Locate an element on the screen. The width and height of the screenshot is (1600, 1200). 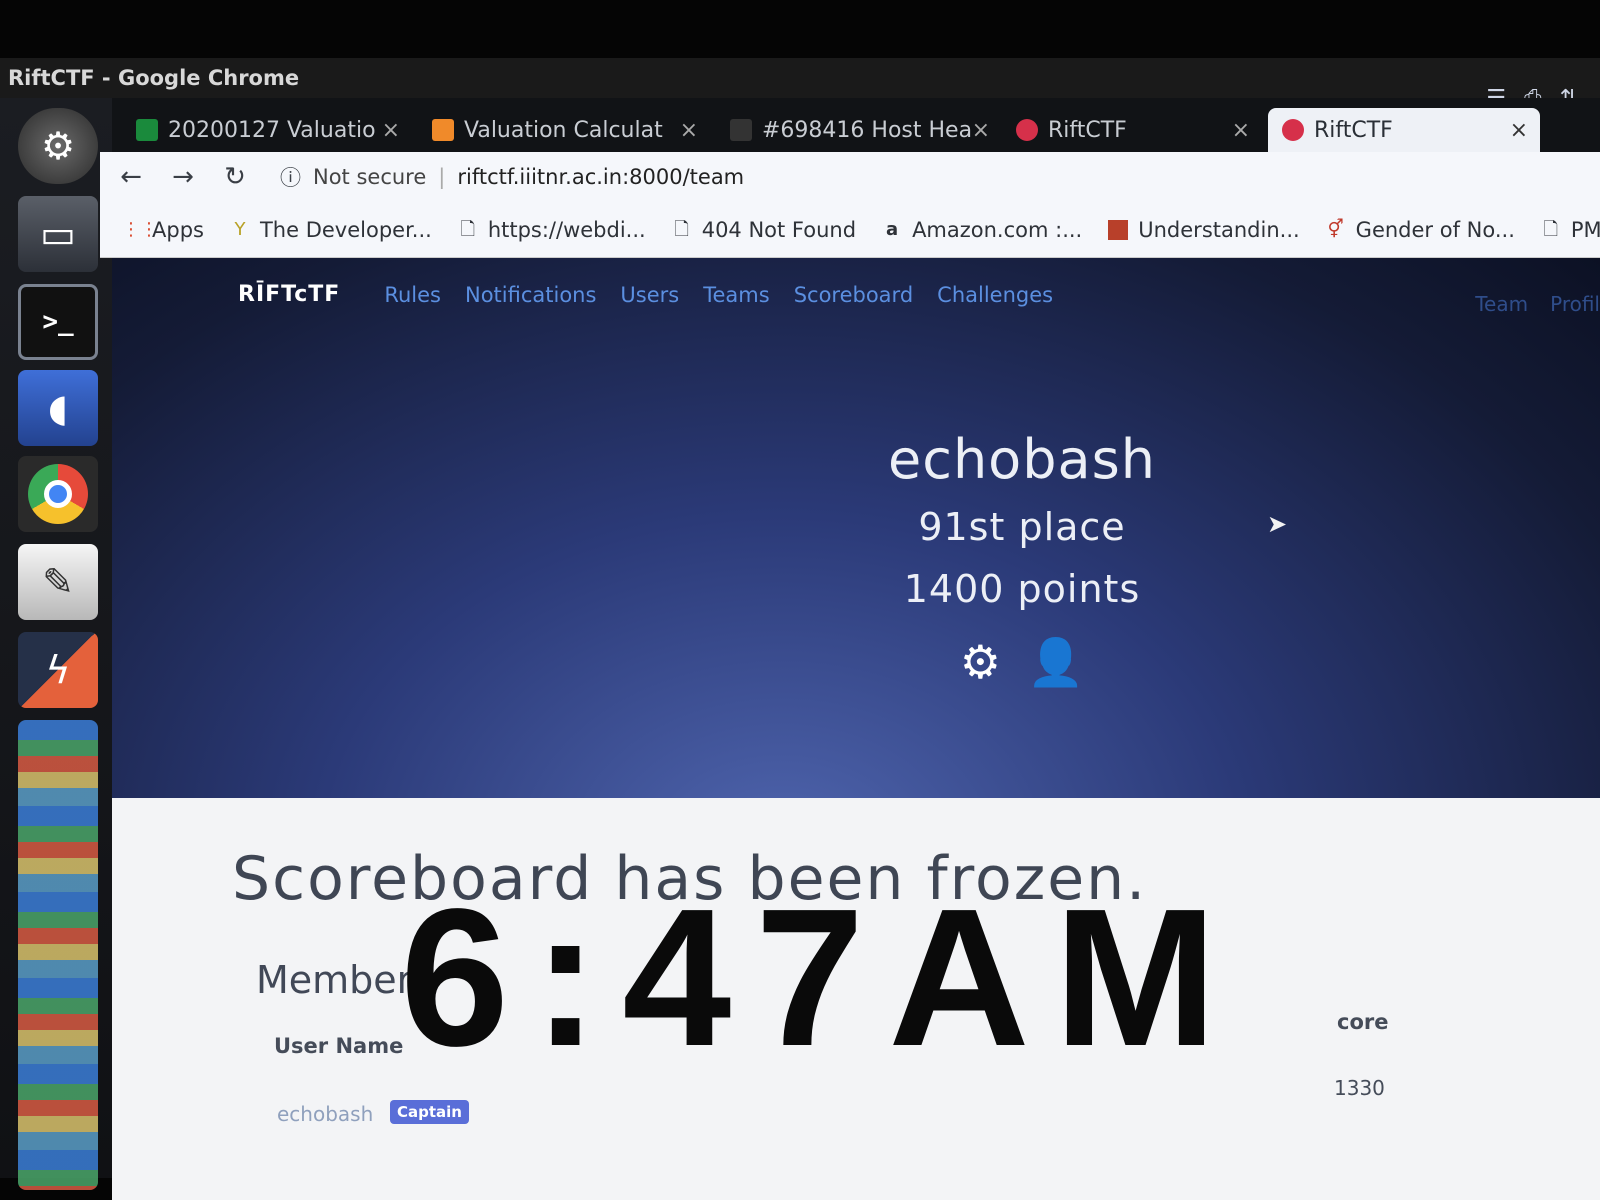
nav-rules: Rules is located at coordinates (412, 295).